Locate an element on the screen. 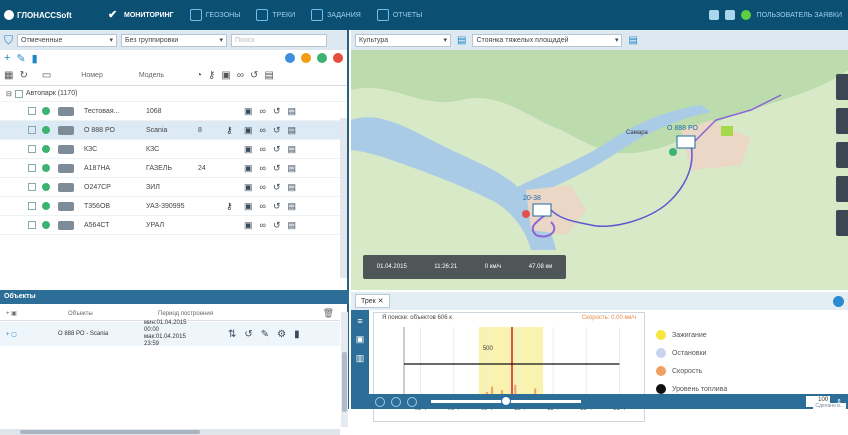  settings-icon is located at coordinates (729, 15).